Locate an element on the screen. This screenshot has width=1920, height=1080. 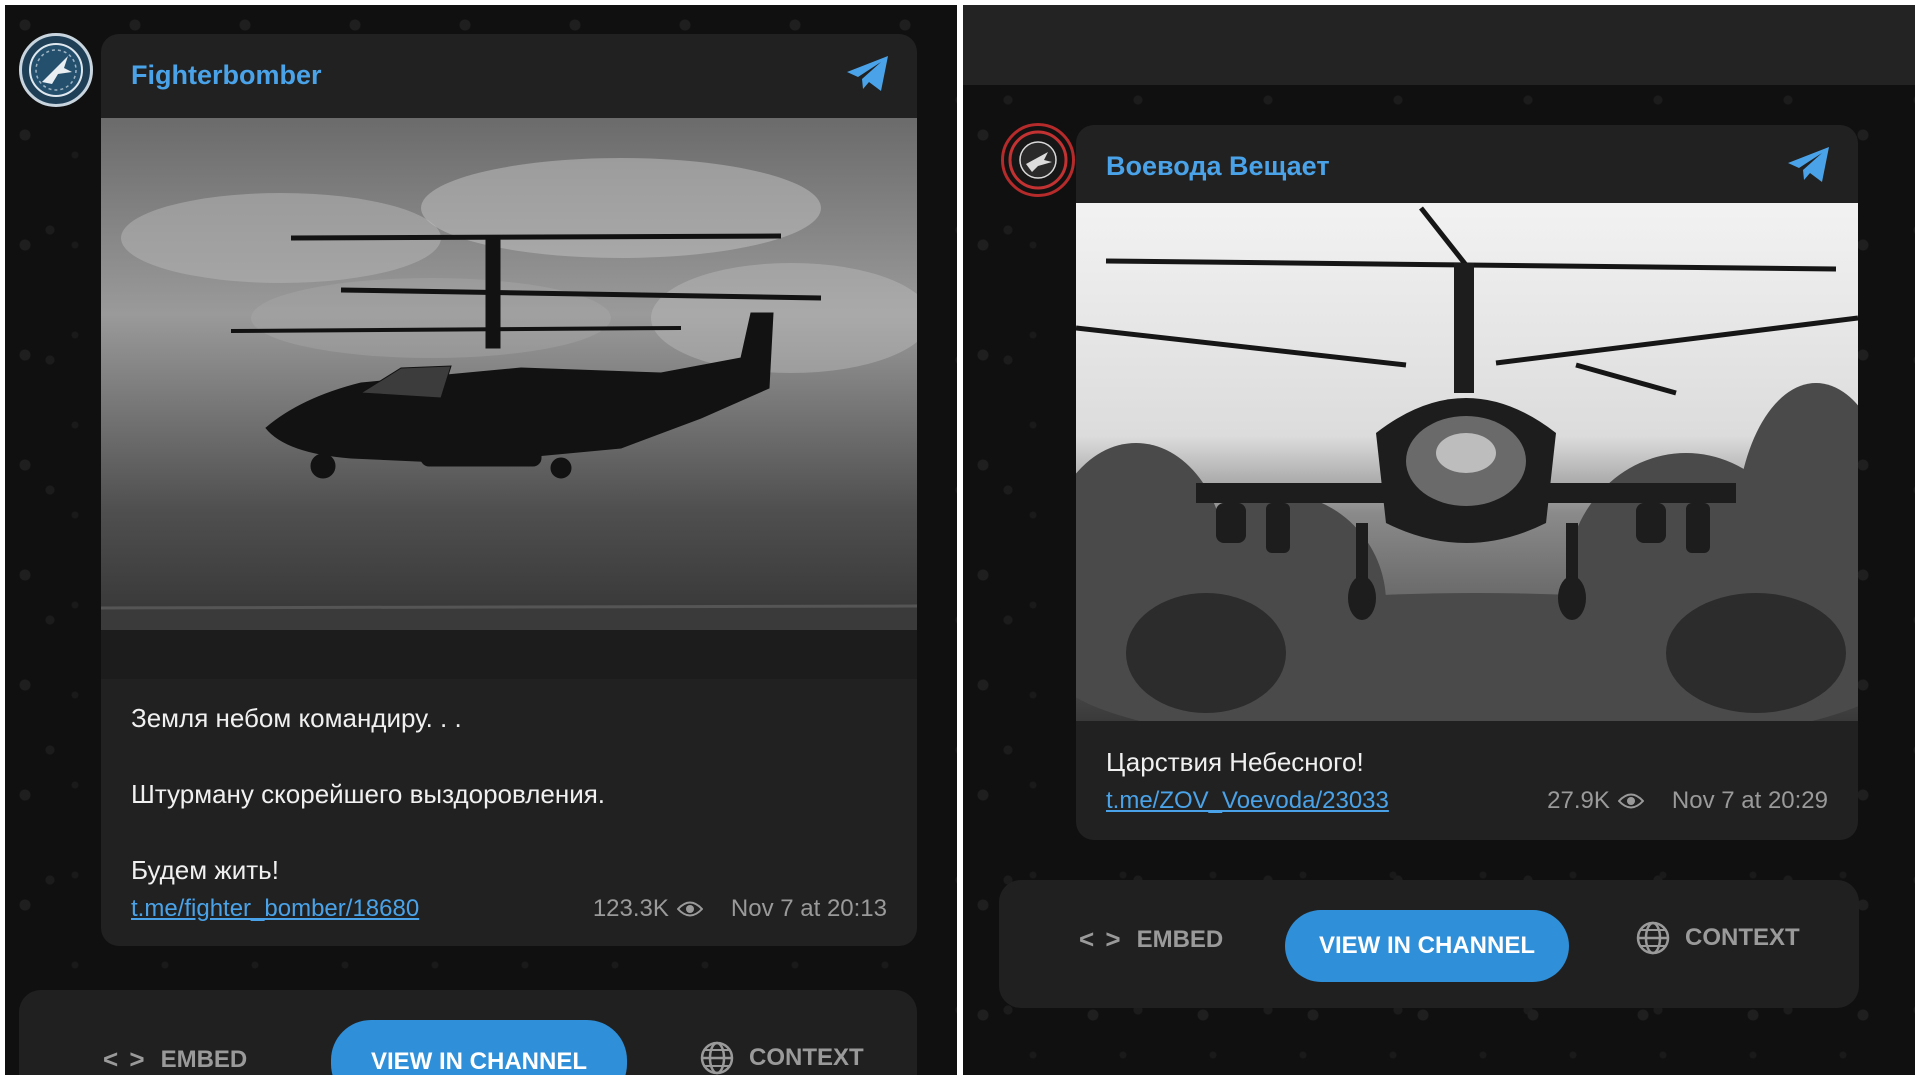
voevoda-logo-icon is located at coordinates (1038, 160).